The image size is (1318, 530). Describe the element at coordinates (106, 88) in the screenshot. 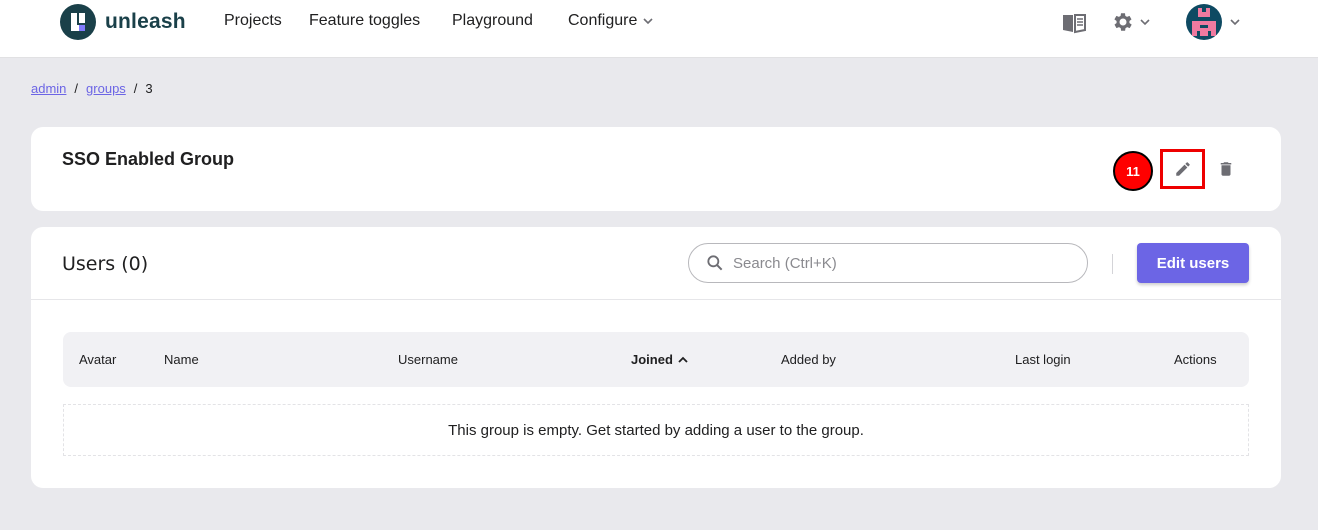

I see `breadcrumb-groups: groups` at that location.